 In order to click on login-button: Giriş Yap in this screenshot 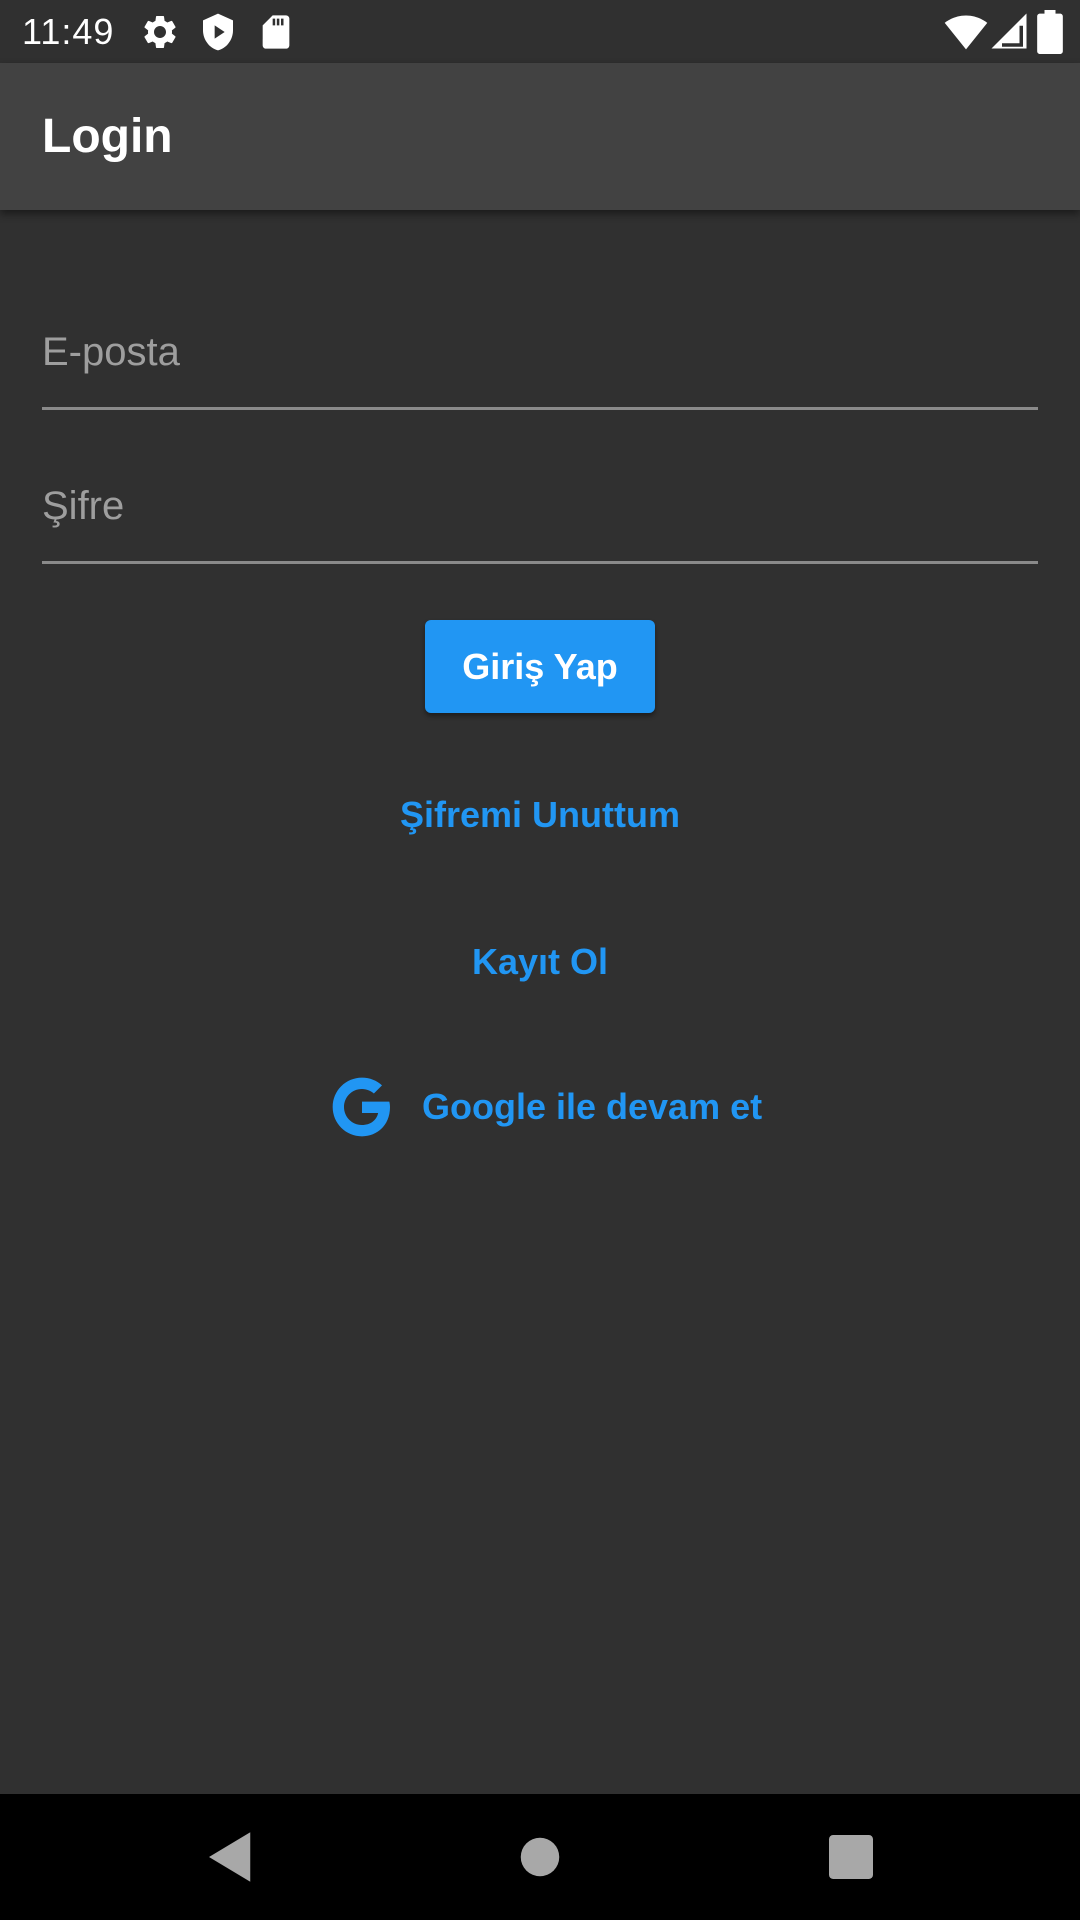, I will do `click(540, 666)`.